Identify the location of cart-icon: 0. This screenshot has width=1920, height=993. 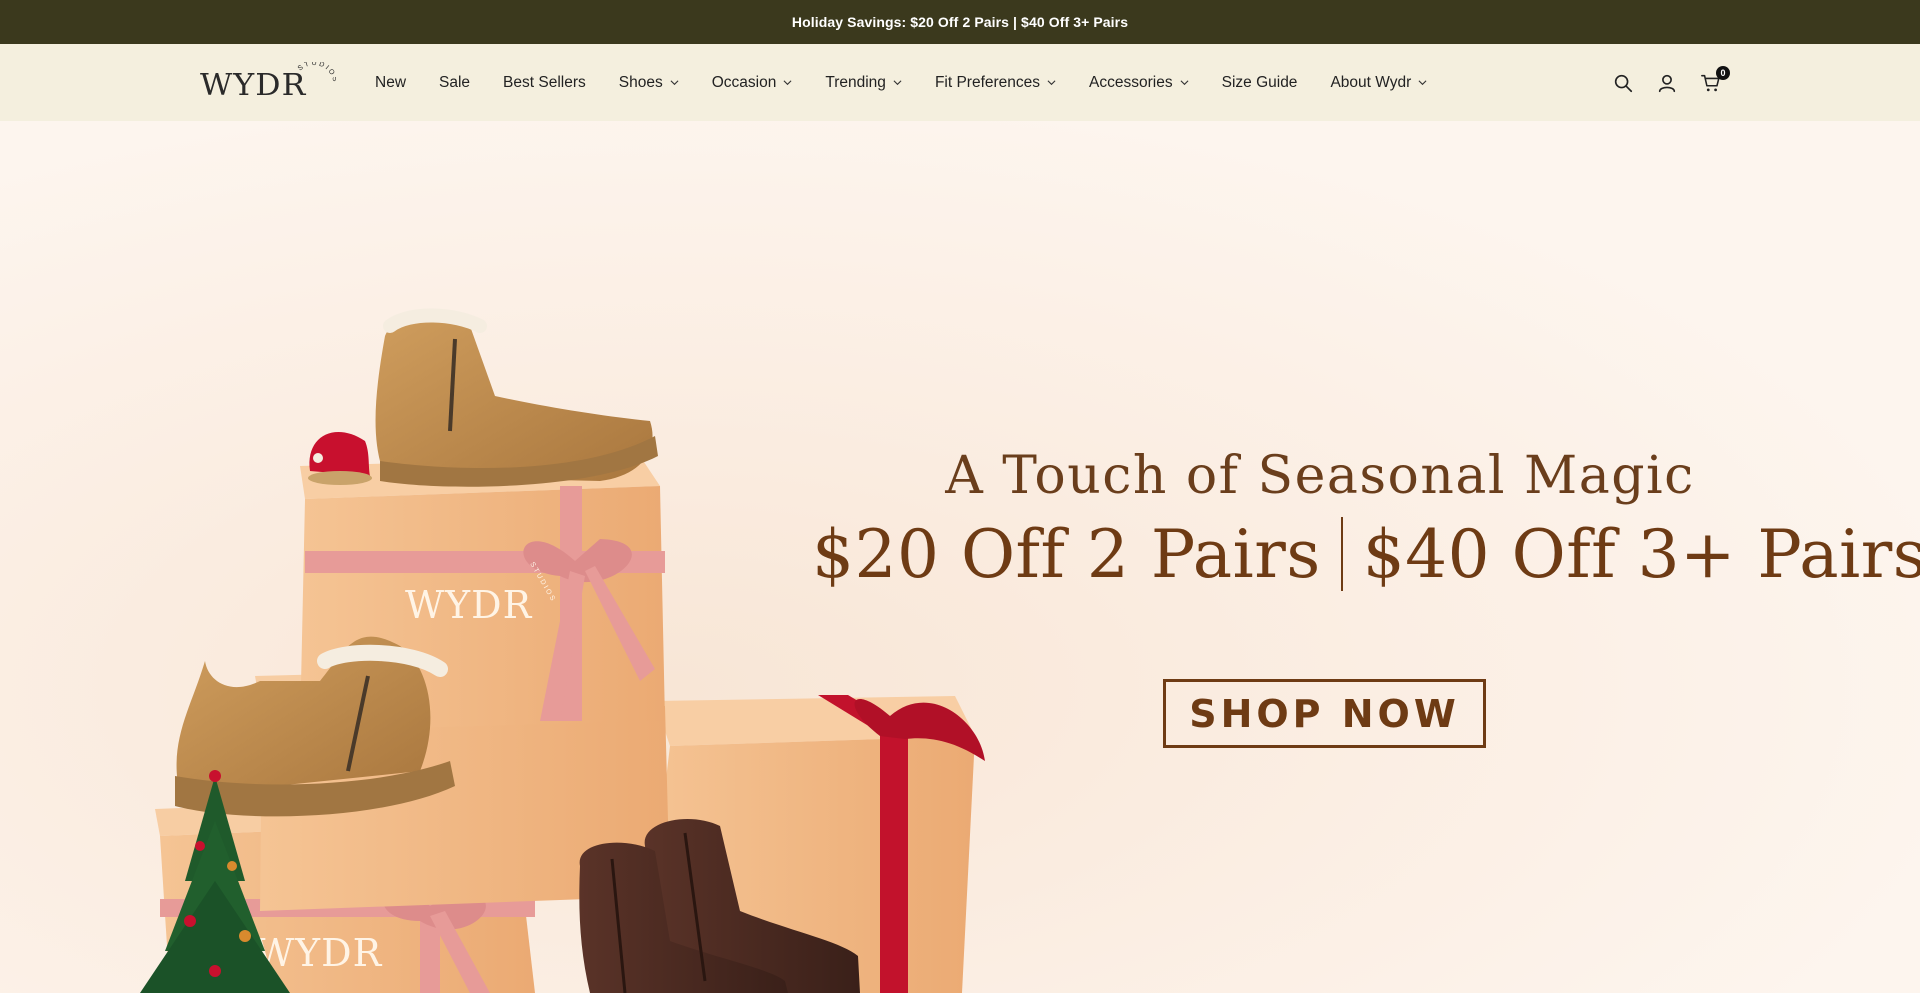
(1715, 80).